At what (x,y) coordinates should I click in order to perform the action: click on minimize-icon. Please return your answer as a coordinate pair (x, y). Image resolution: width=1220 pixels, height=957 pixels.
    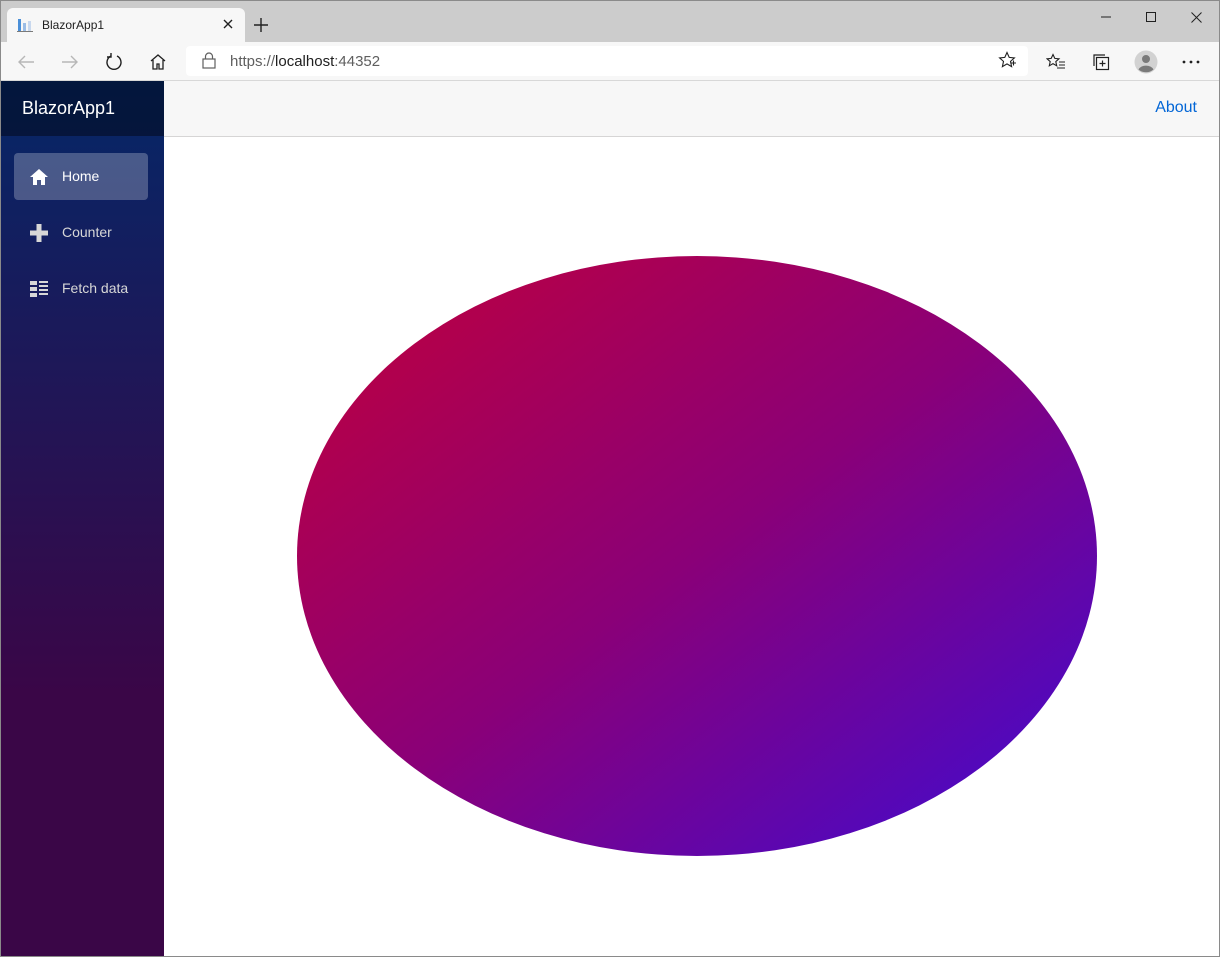
    Looking at the image, I should click on (1106, 17).